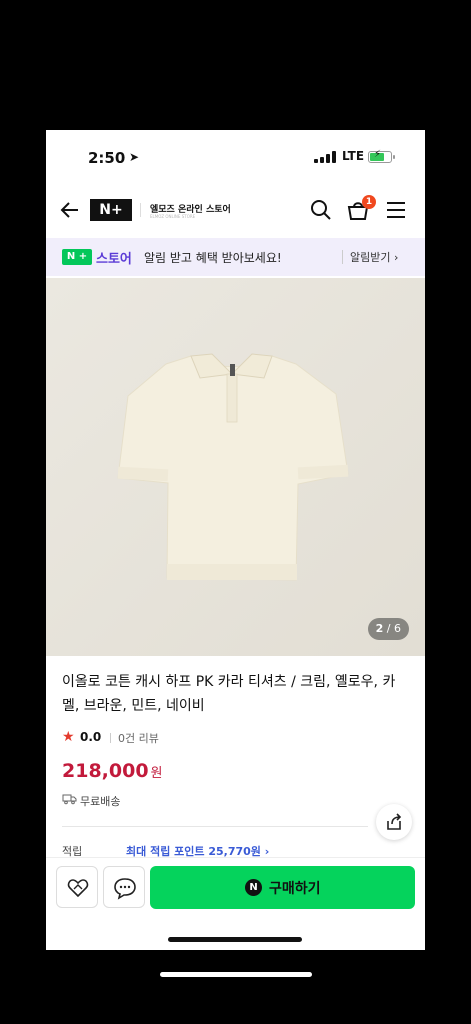  I want to click on share-icon, so click(394, 821).